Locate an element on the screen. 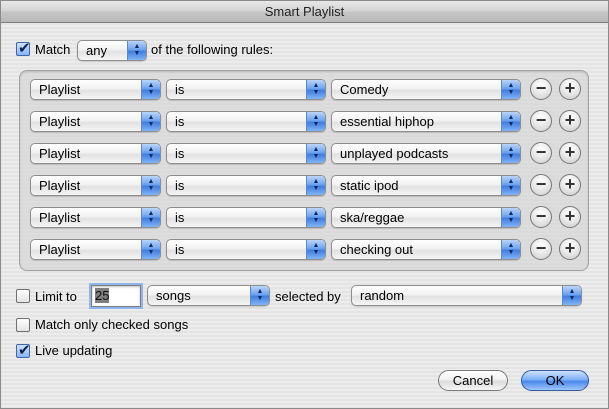 This screenshot has width=609, height=409. rule-value-value: unplayed podcasts is located at coordinates (394, 153).